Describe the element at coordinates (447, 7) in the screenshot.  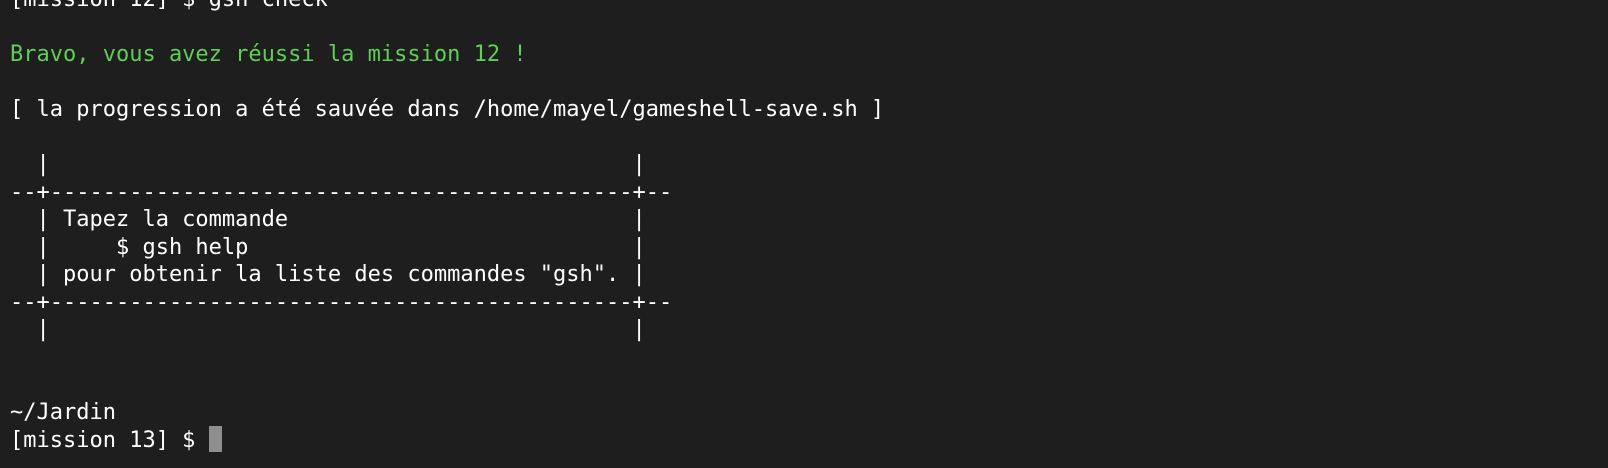
I see `previous-command-line: [mission 12] $ gsh check` at that location.